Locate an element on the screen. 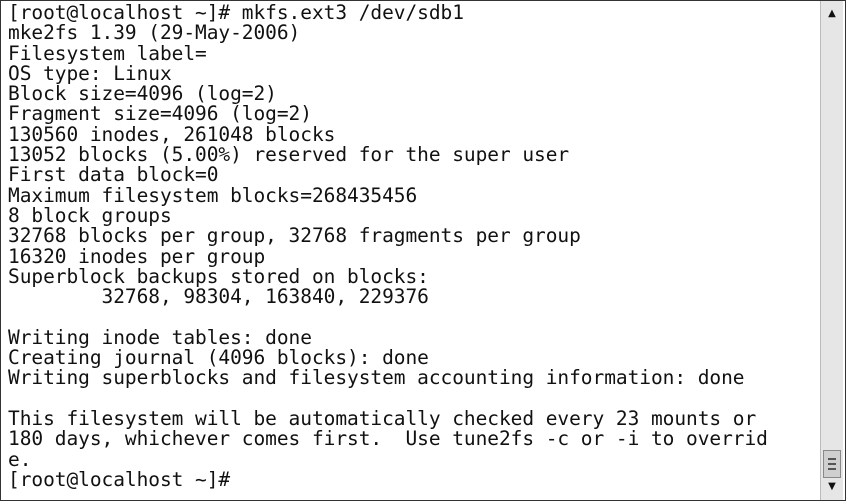 The width and height of the screenshot is (846, 501). terminal-line: Fragment size=4096 (log=2) is located at coordinates (160, 114).